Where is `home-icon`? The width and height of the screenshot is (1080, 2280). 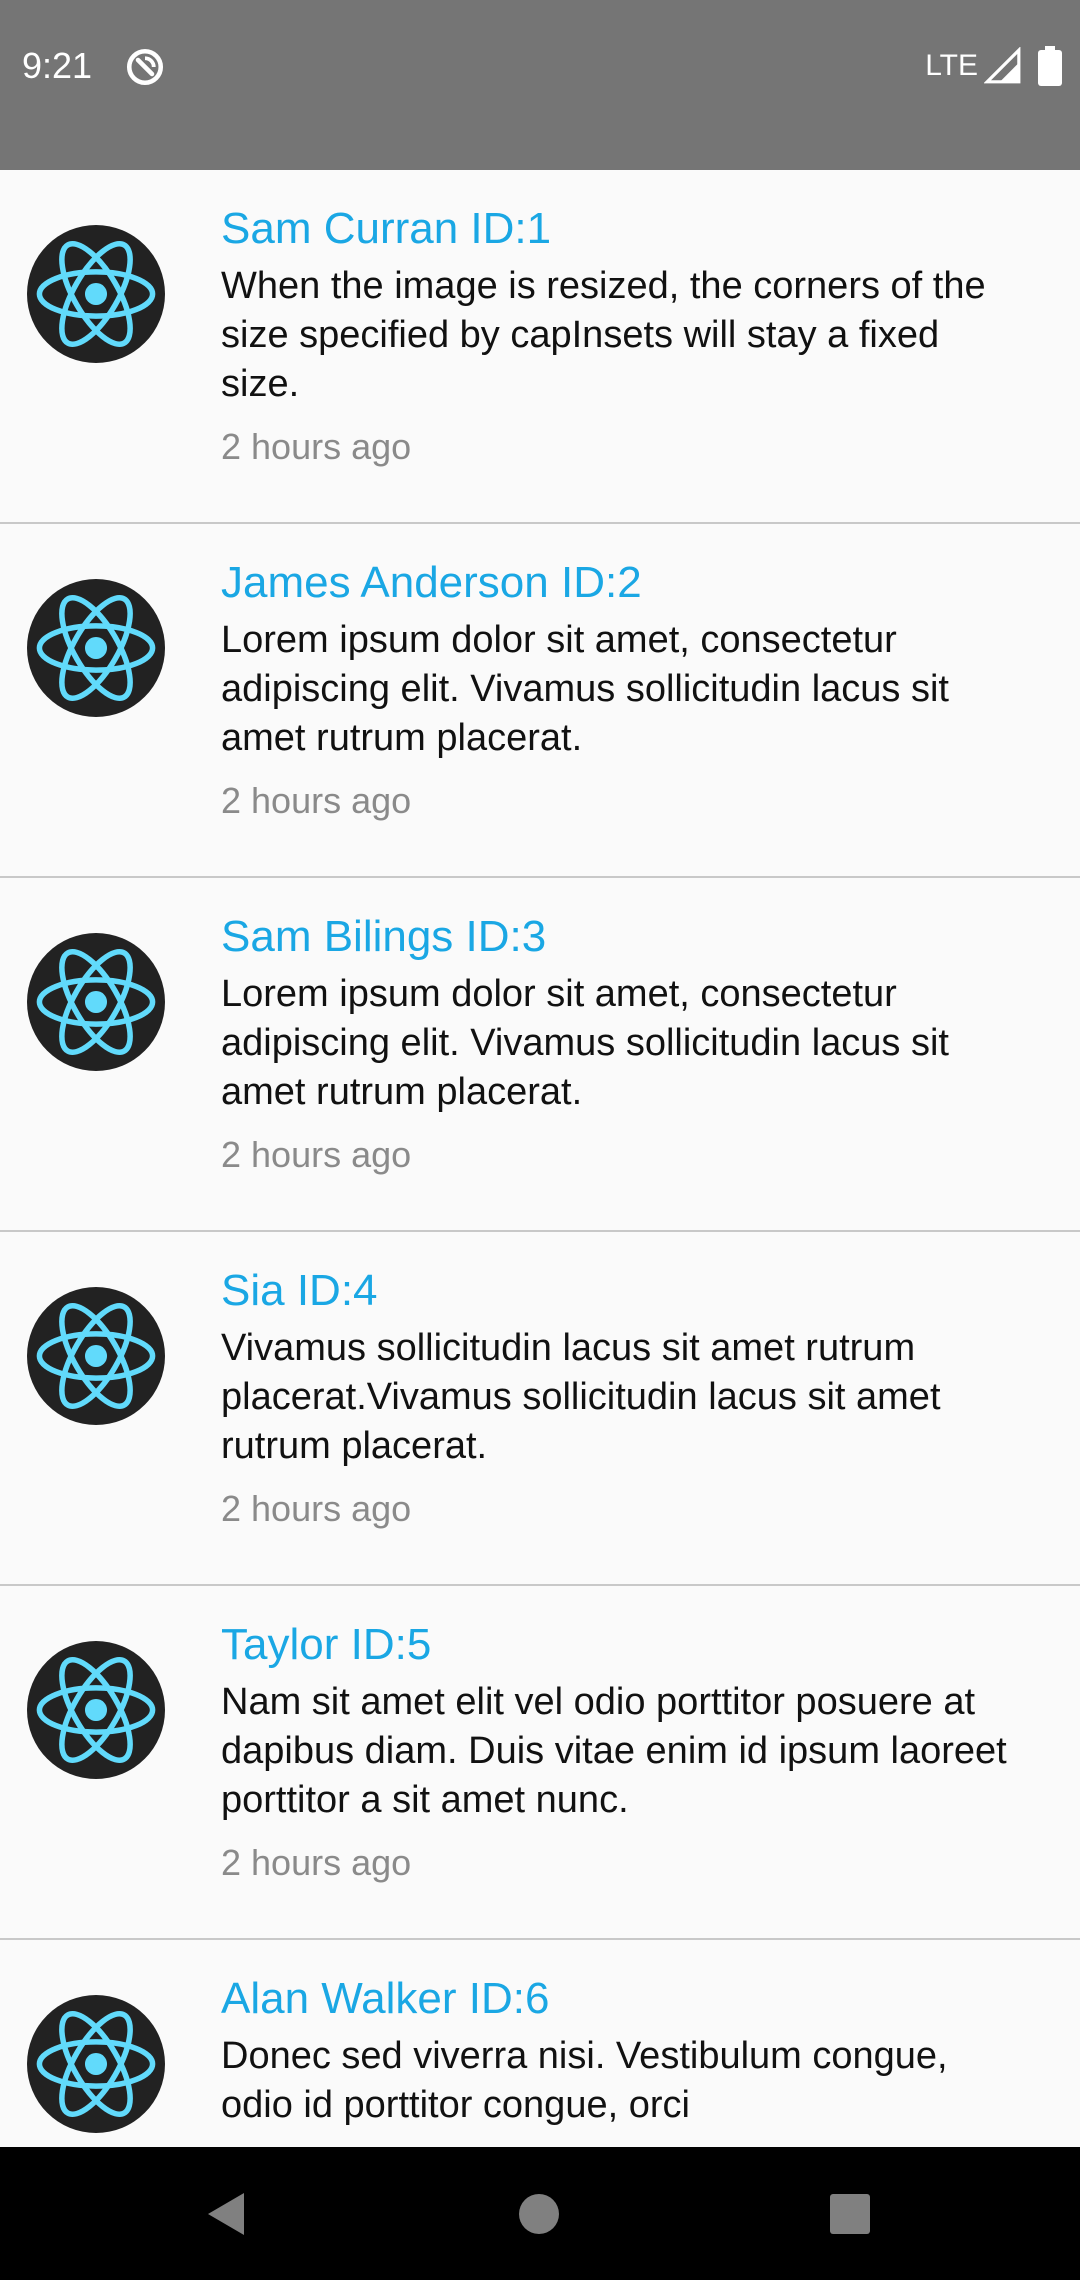
home-icon is located at coordinates (539, 2213).